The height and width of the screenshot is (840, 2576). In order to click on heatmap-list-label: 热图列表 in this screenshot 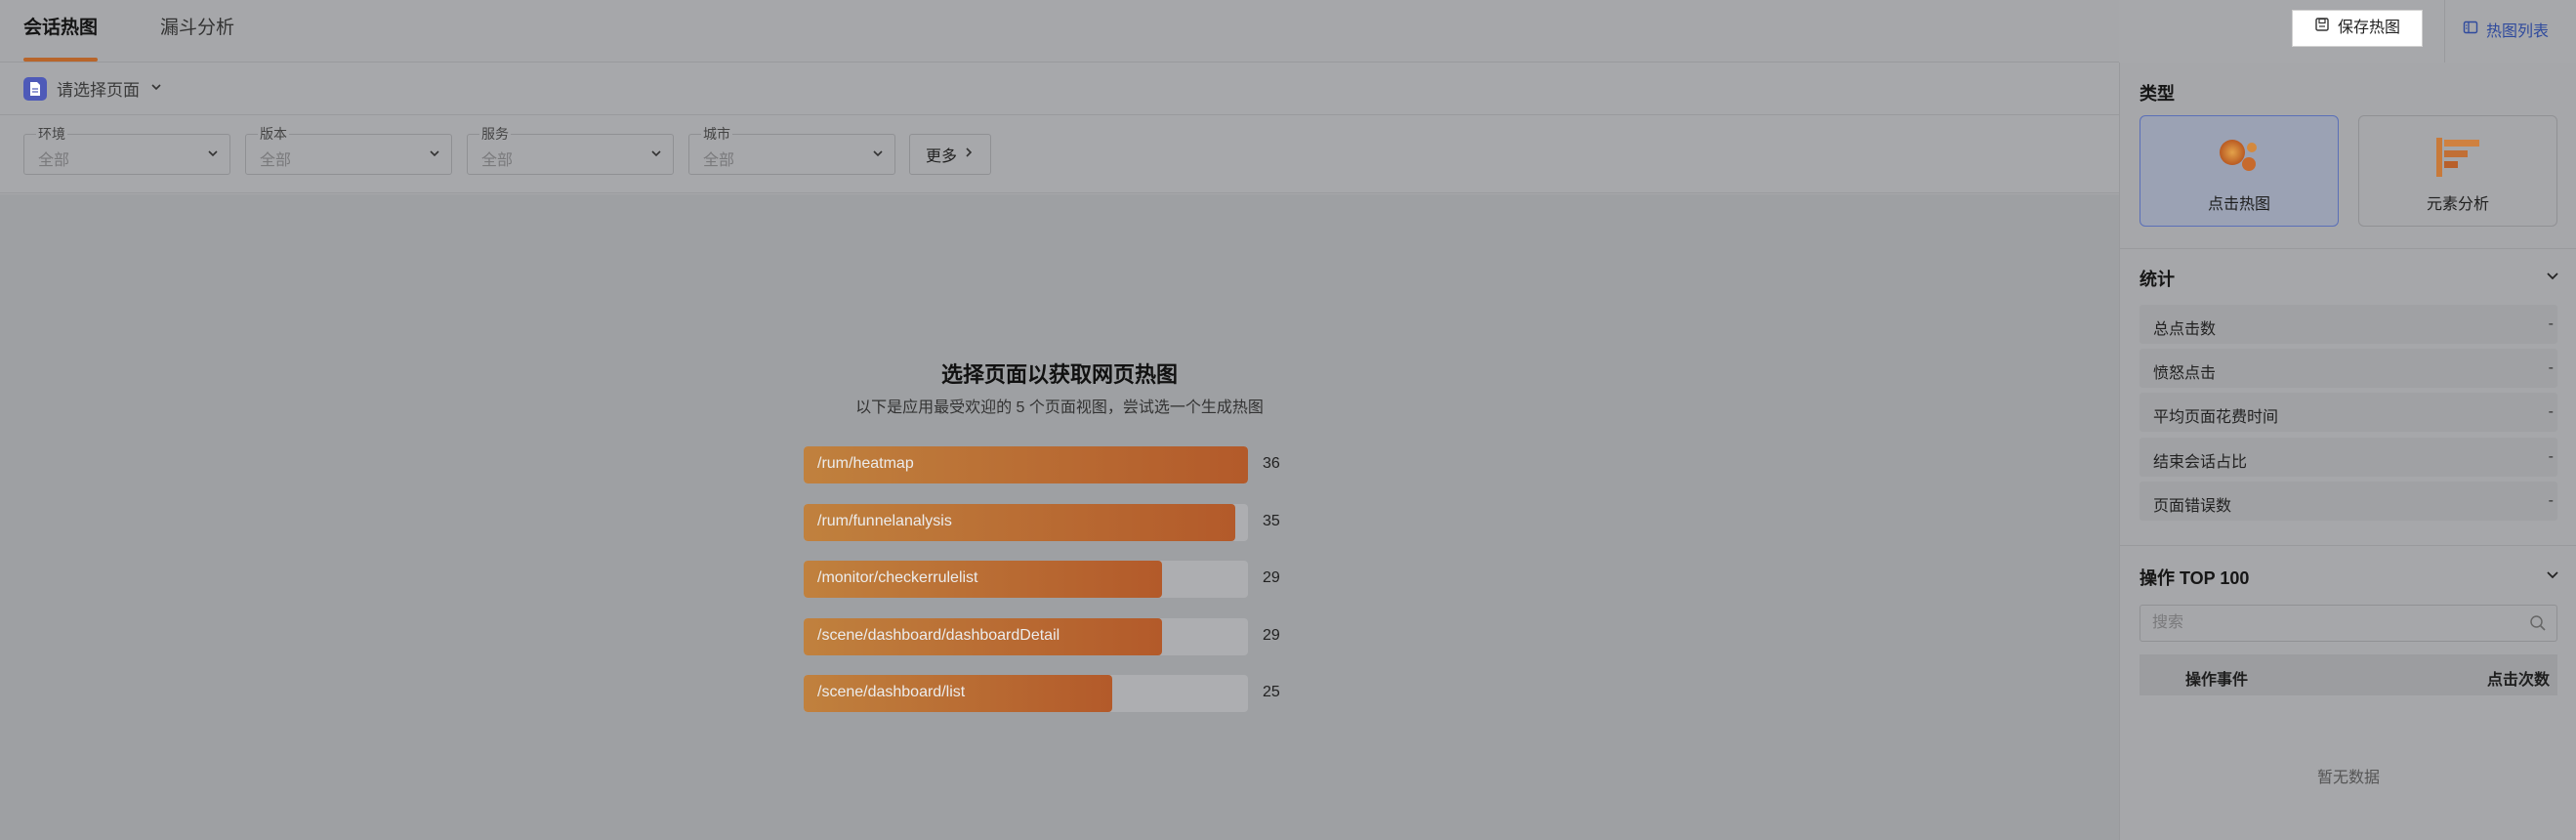, I will do `click(2518, 31)`.